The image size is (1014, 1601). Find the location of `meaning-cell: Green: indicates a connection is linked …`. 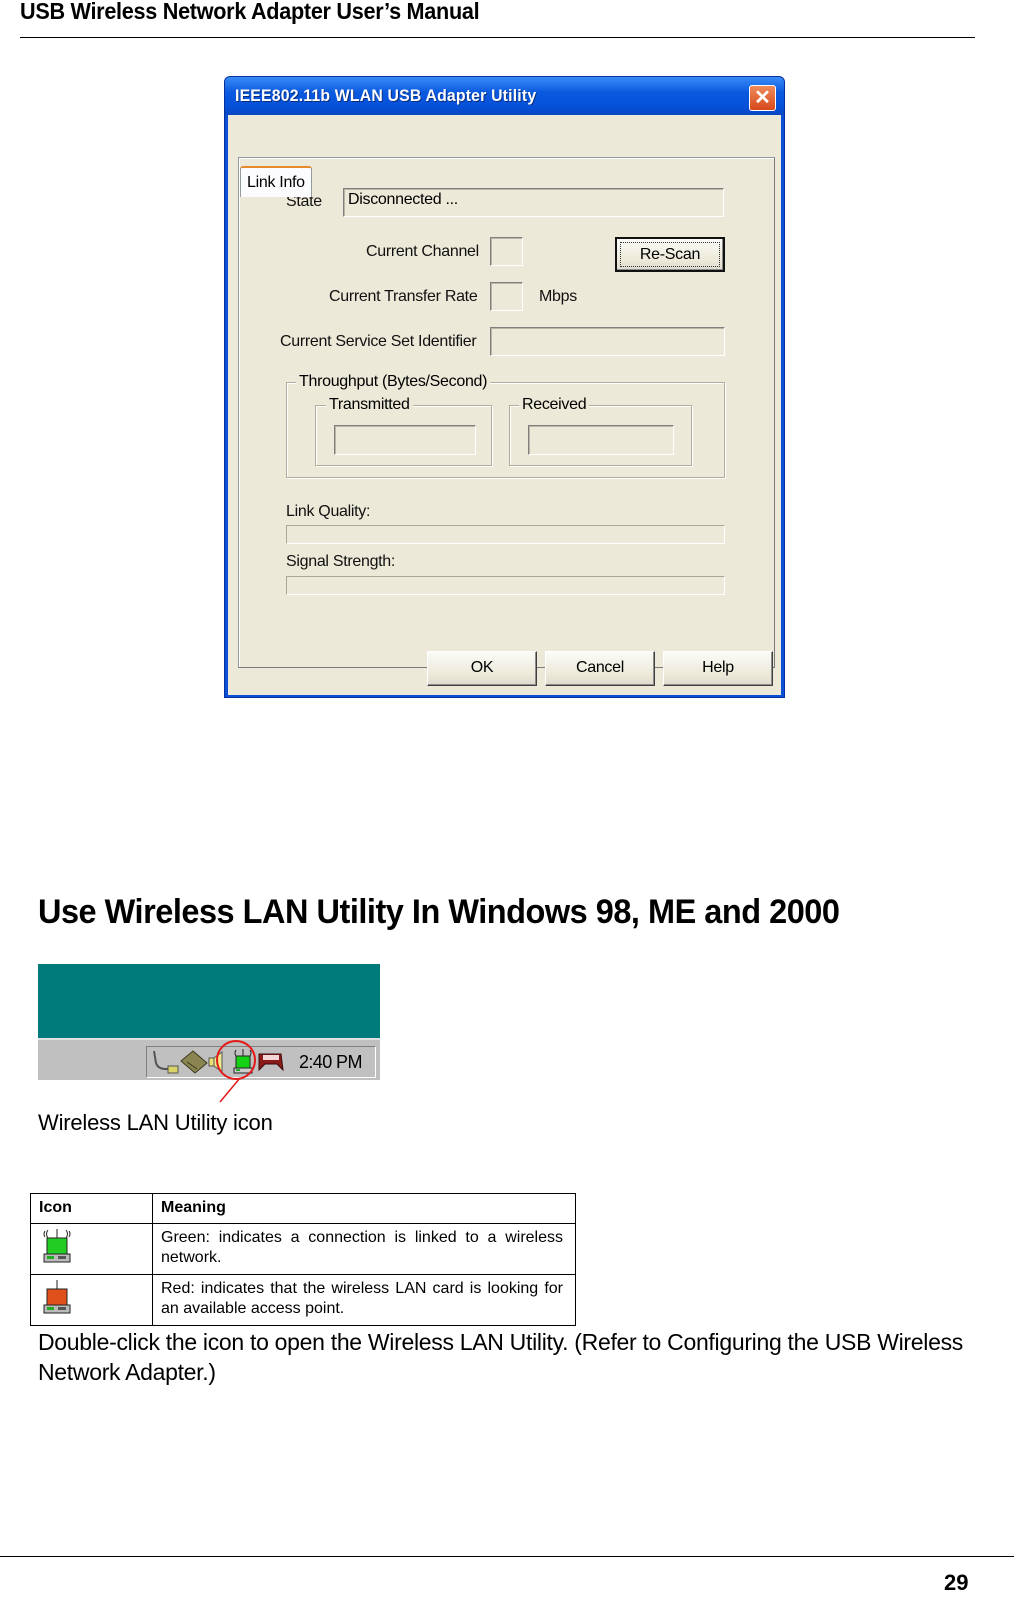

meaning-cell: Green: indicates a connection is linked … is located at coordinates (364, 1249).